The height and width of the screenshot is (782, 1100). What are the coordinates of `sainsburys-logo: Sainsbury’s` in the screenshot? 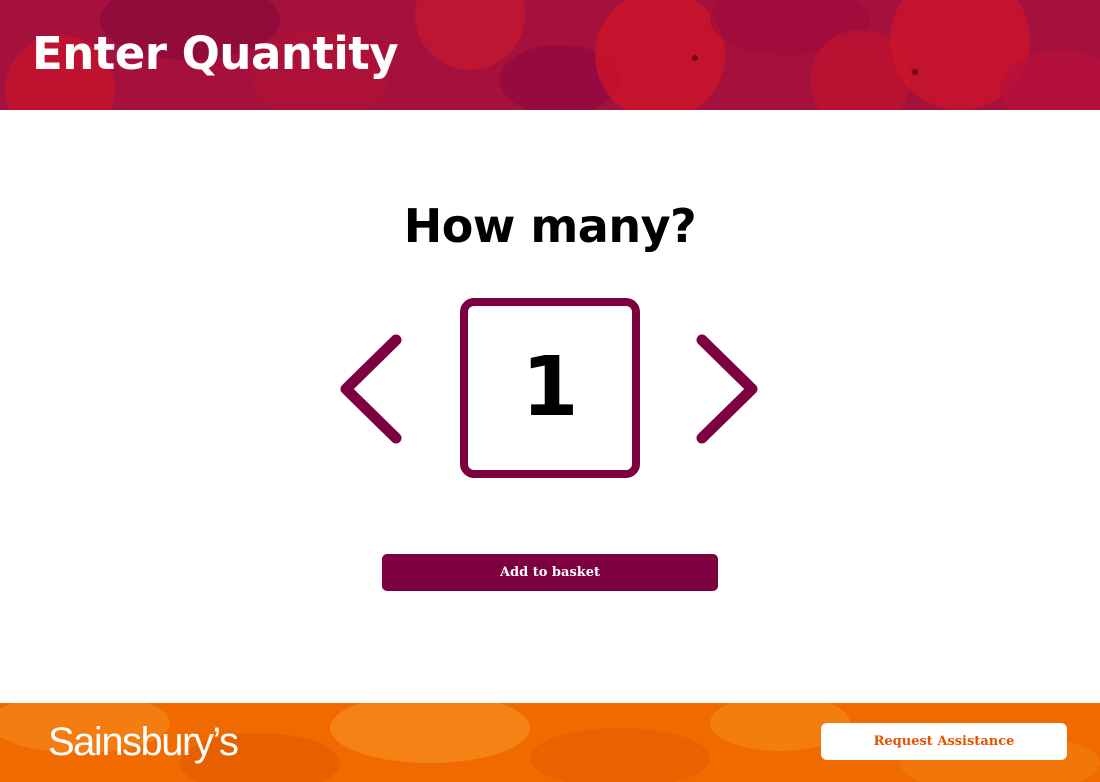 It's located at (143, 742).